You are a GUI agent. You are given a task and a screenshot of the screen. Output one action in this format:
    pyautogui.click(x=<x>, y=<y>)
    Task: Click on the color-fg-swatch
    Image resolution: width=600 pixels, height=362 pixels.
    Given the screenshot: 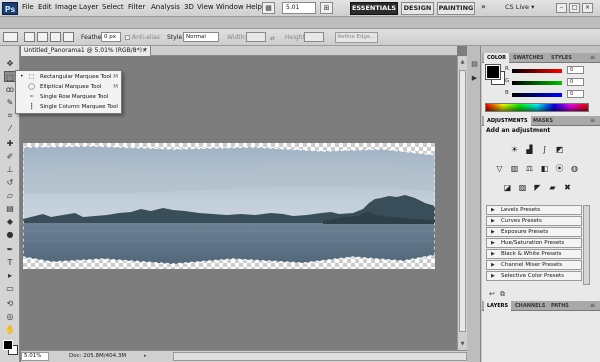 What is the action you would take?
    pyautogui.click(x=493, y=72)
    